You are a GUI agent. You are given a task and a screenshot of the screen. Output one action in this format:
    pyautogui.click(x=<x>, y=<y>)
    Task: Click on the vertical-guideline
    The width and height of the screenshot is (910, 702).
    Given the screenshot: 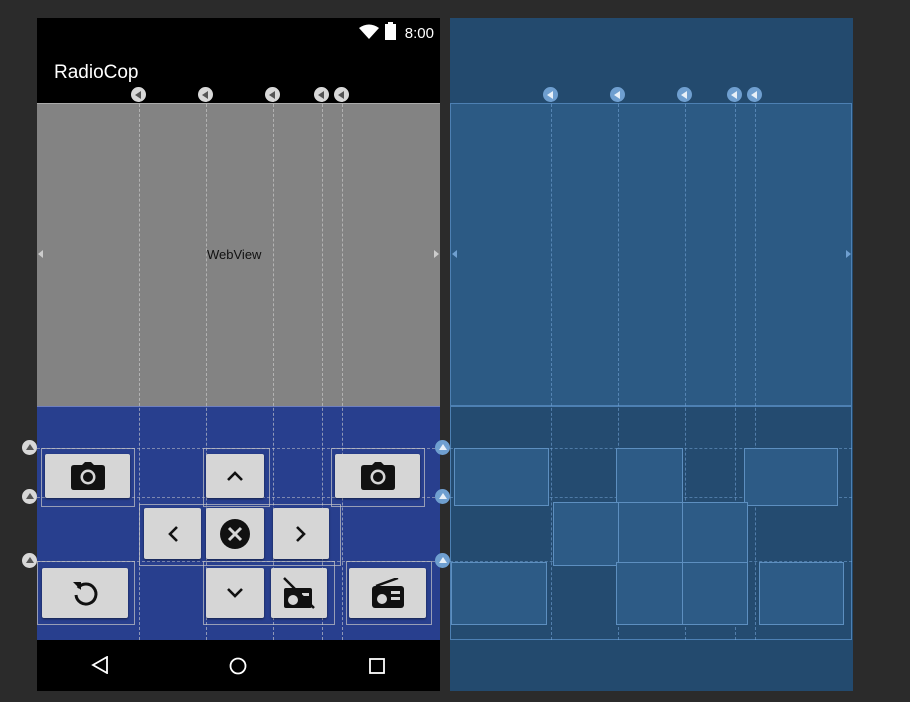 What is the action you would take?
    pyautogui.click(x=342, y=367)
    